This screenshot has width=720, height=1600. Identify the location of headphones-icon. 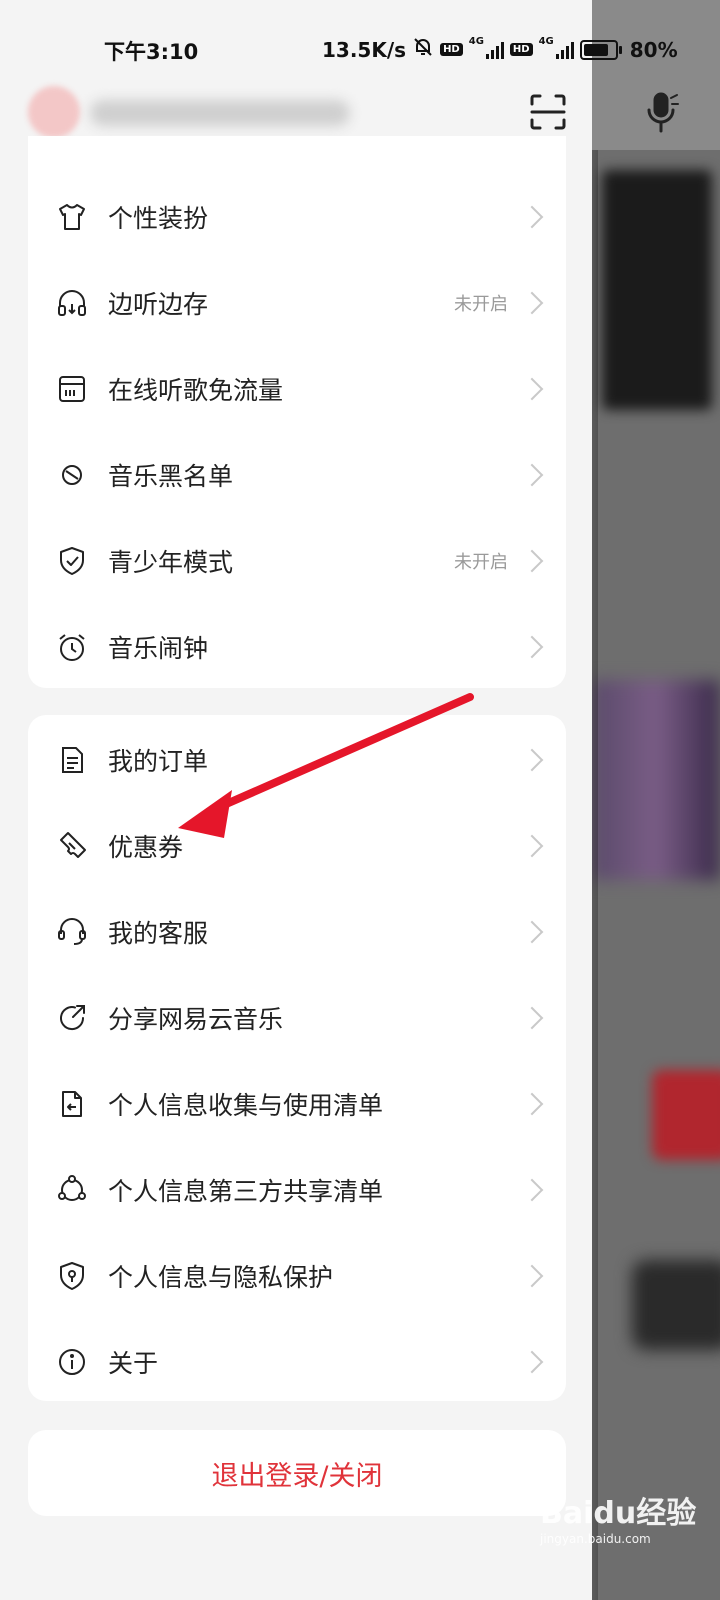
(72, 303).